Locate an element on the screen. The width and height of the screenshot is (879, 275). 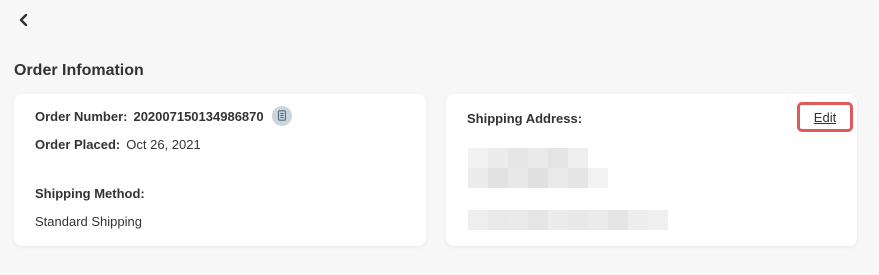
copy-icon is located at coordinates (282, 116).